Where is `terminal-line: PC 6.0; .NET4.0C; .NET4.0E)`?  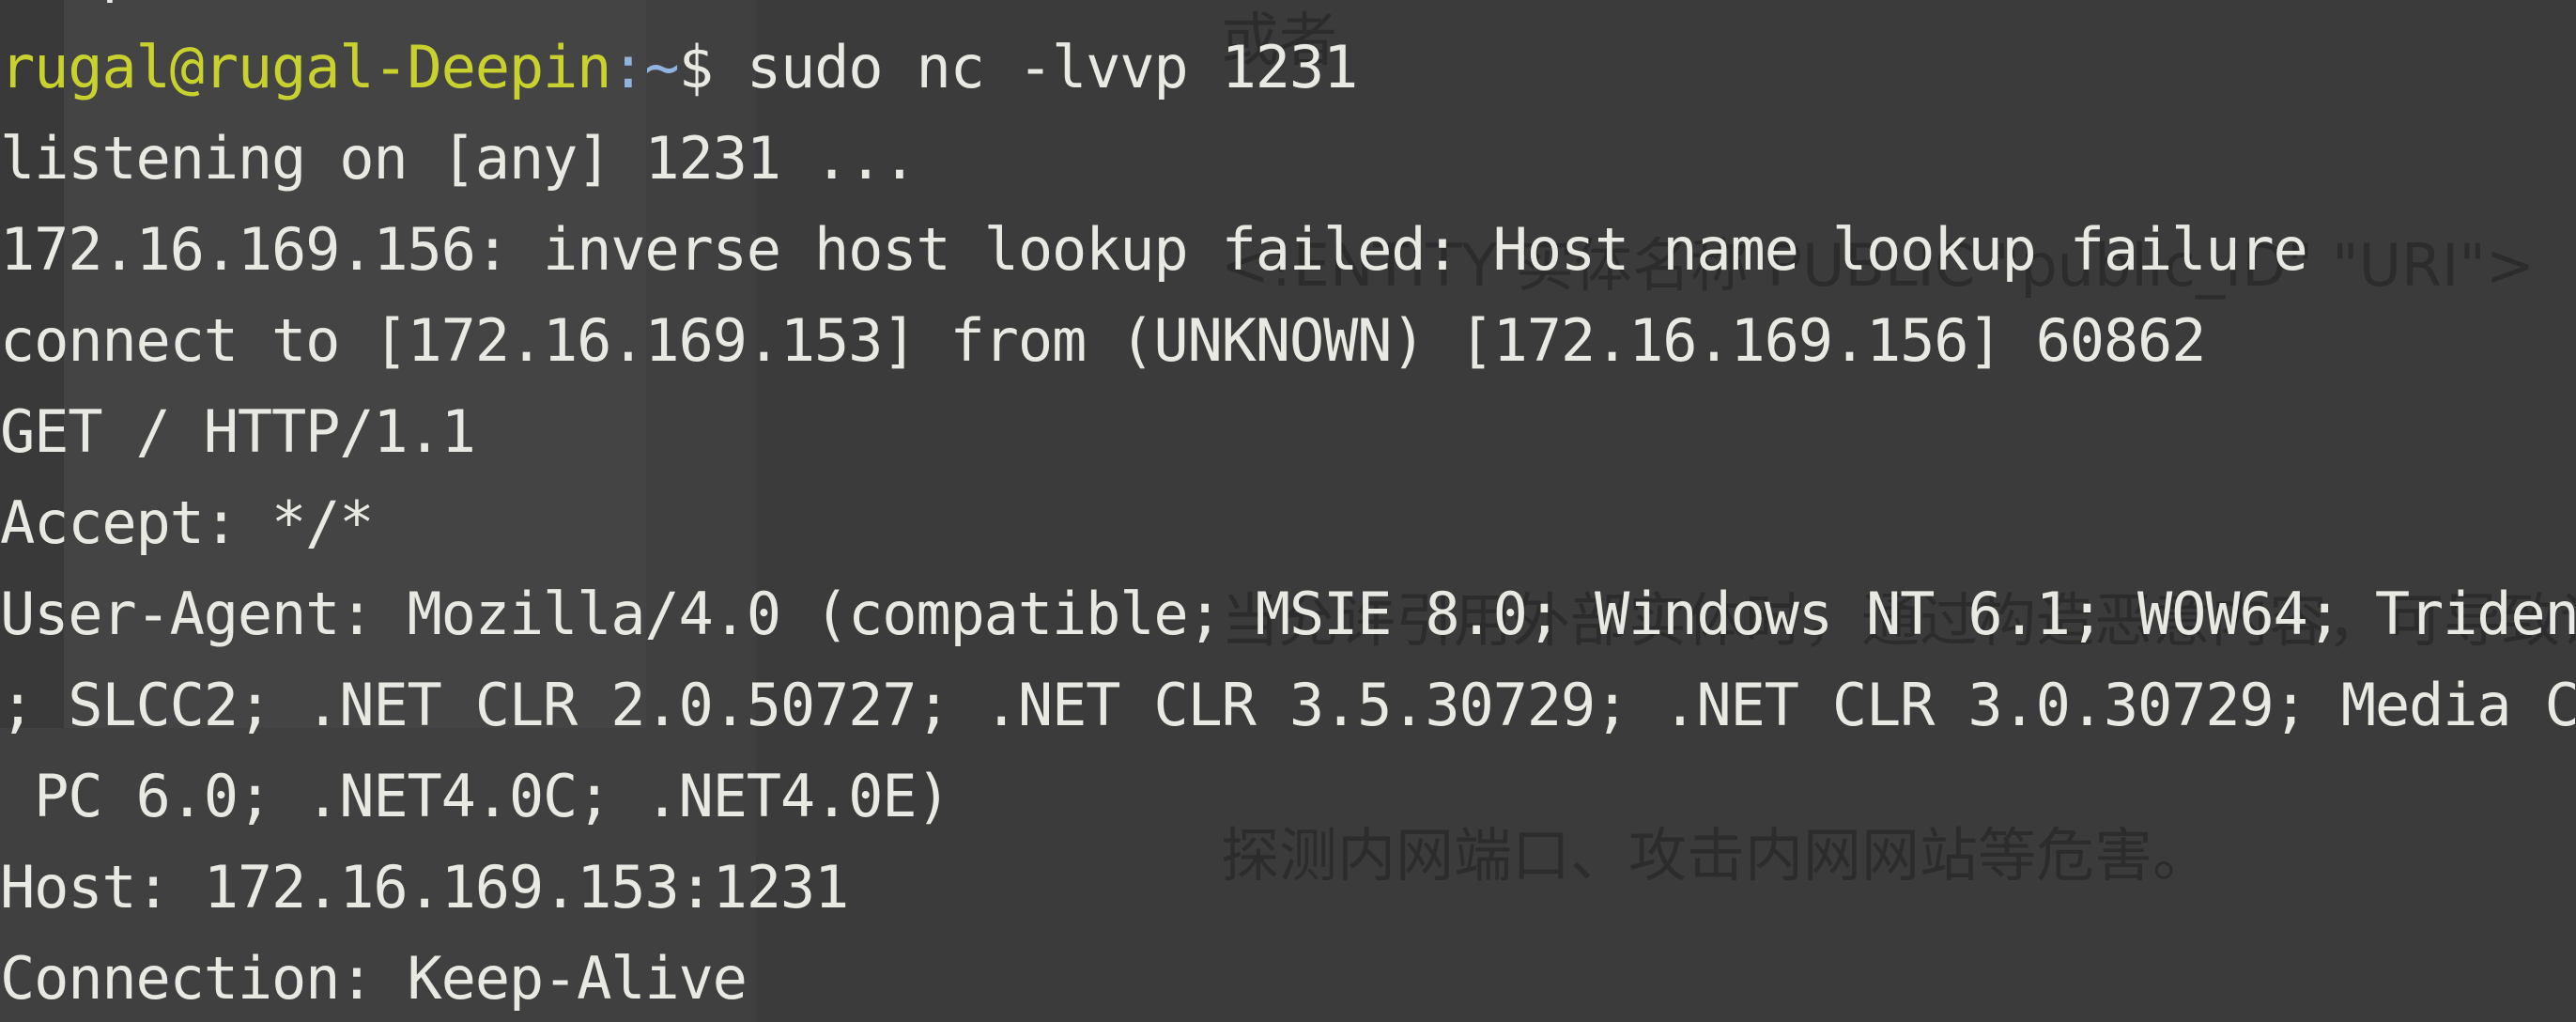
terminal-line: PC 6.0; .NET4.0C; .NET4.0E) is located at coordinates (475, 796).